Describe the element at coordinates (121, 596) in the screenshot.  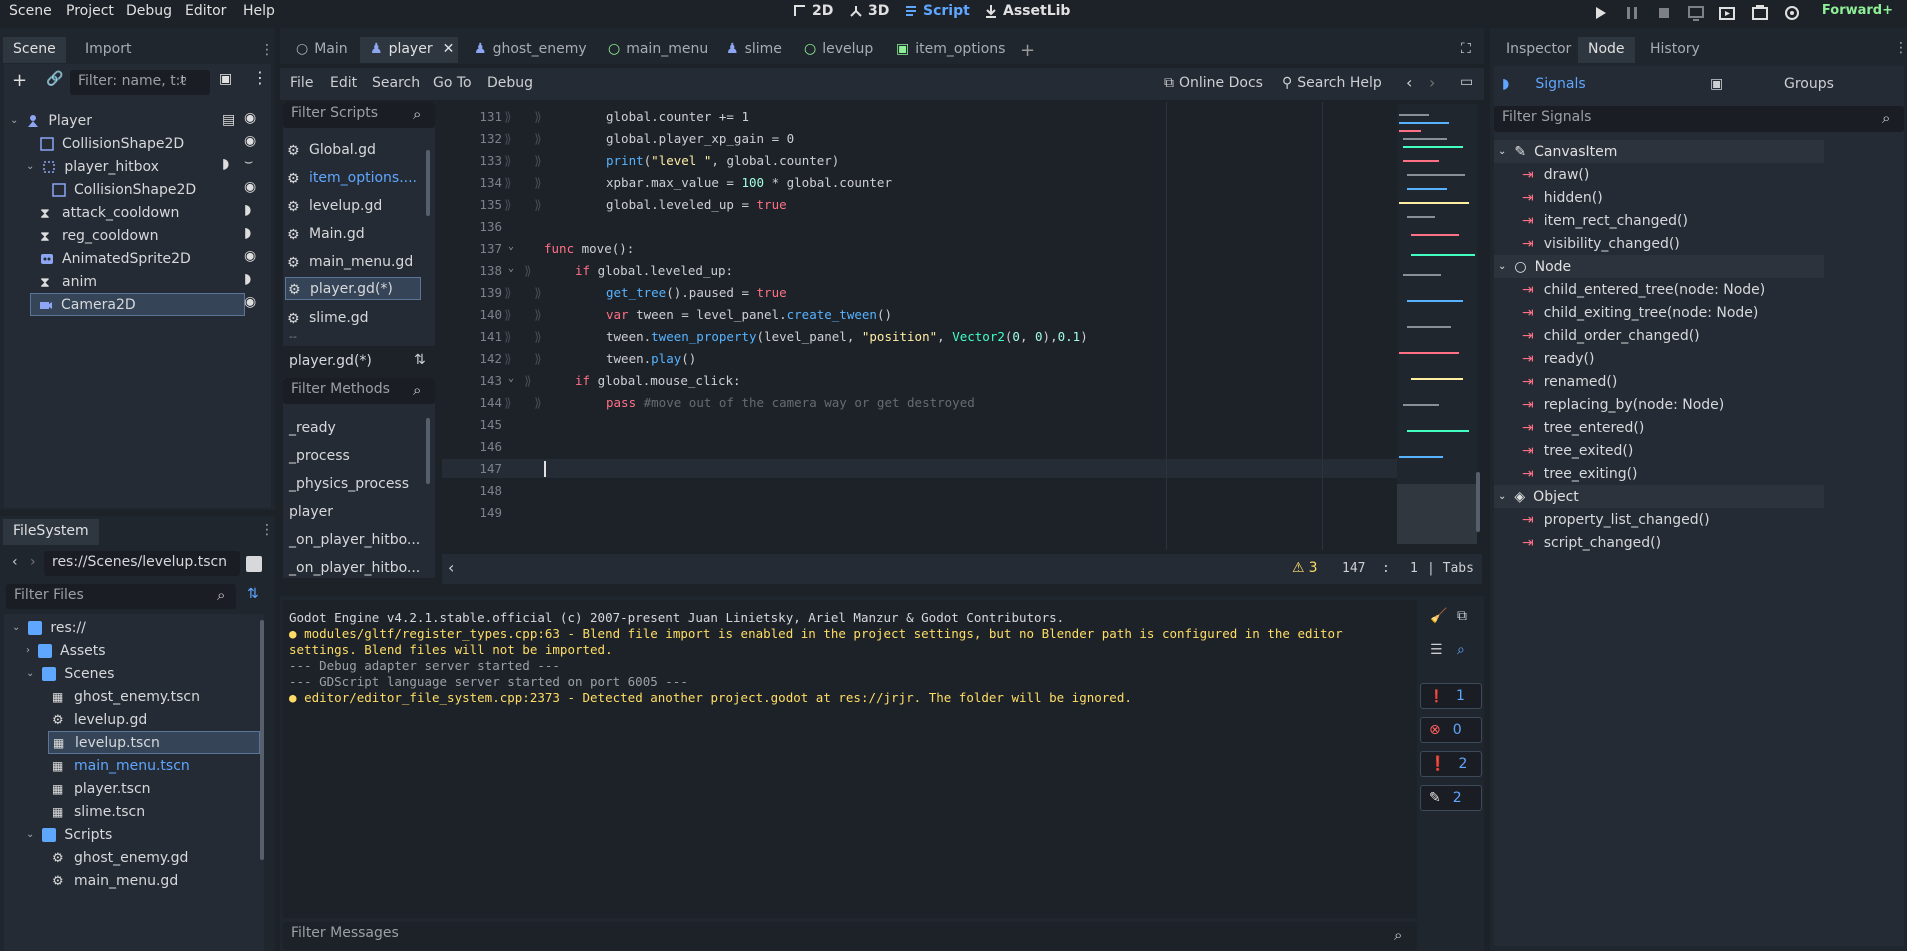
I see `filter-files-input: Filter Files` at that location.